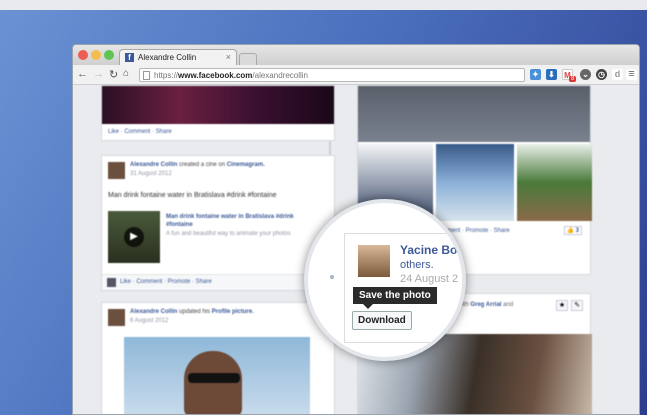 Image resolution: width=647 pixels, height=415 pixels. Describe the element at coordinates (248, 59) in the screenshot. I see `new-tab-button` at that location.